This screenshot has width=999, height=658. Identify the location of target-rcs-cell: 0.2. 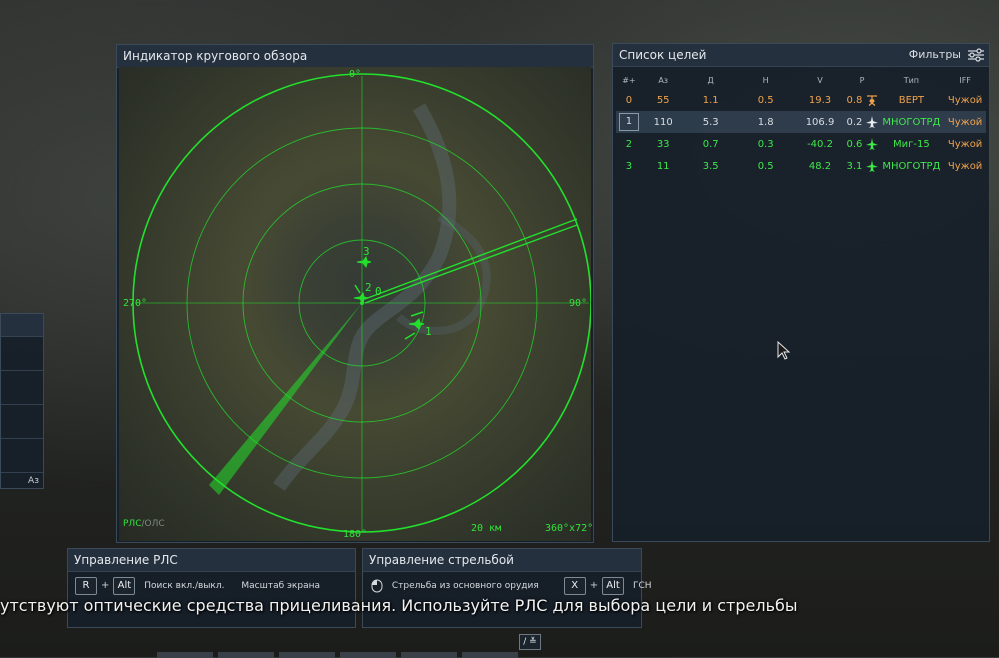
(862, 122).